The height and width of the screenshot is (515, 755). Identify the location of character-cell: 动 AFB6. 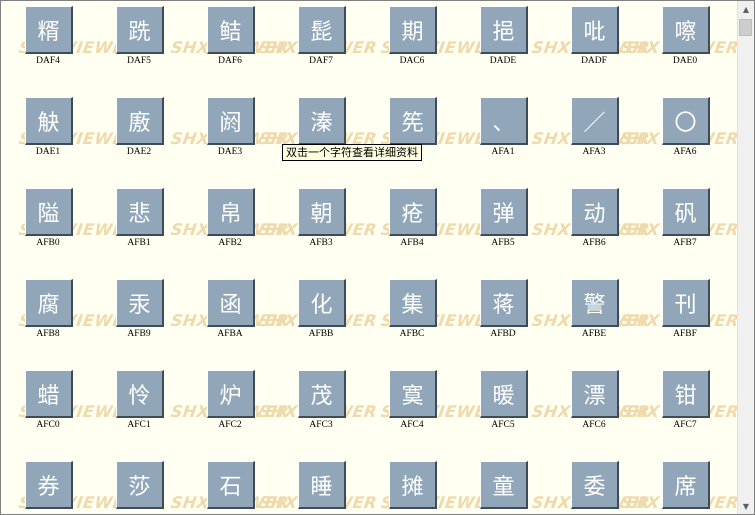
(584, 220).